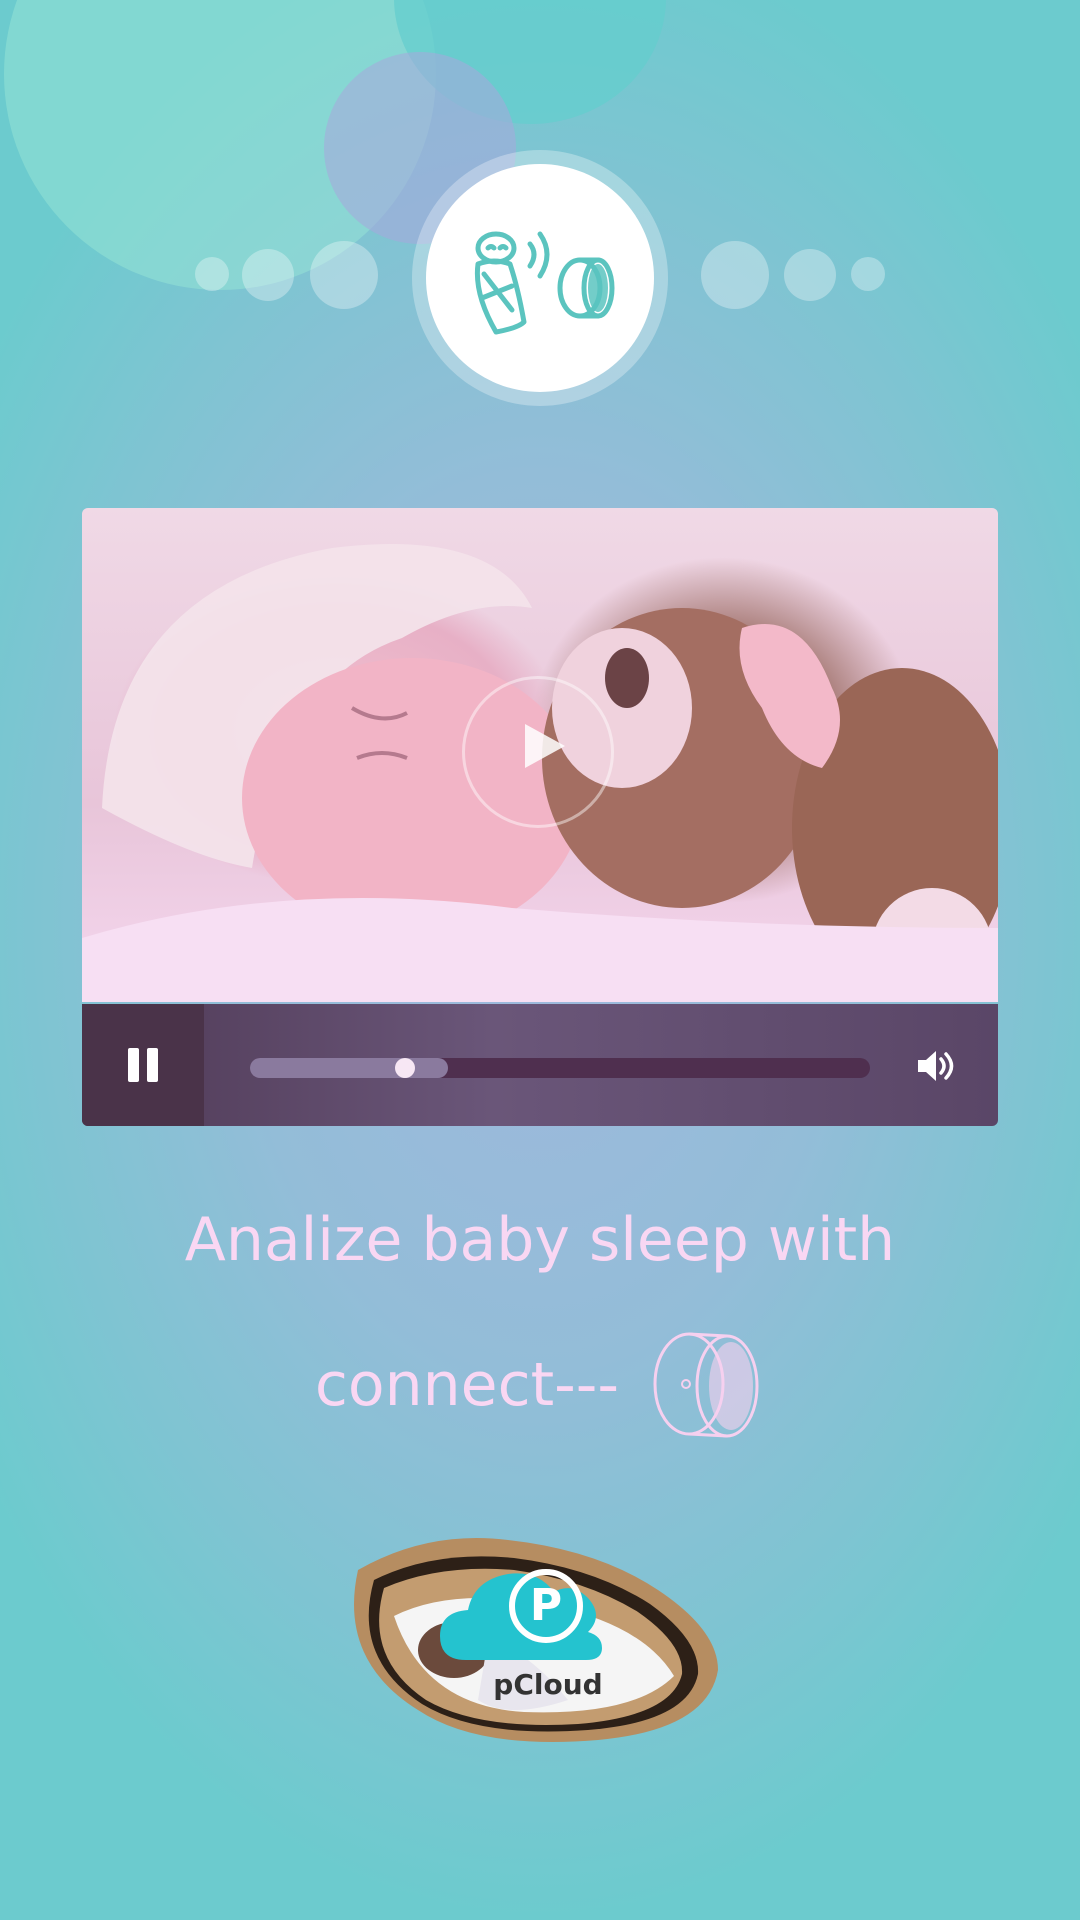 The image size is (1080, 1920). What do you see at coordinates (936, 1066) in the screenshot?
I see `volume-icon` at bounding box center [936, 1066].